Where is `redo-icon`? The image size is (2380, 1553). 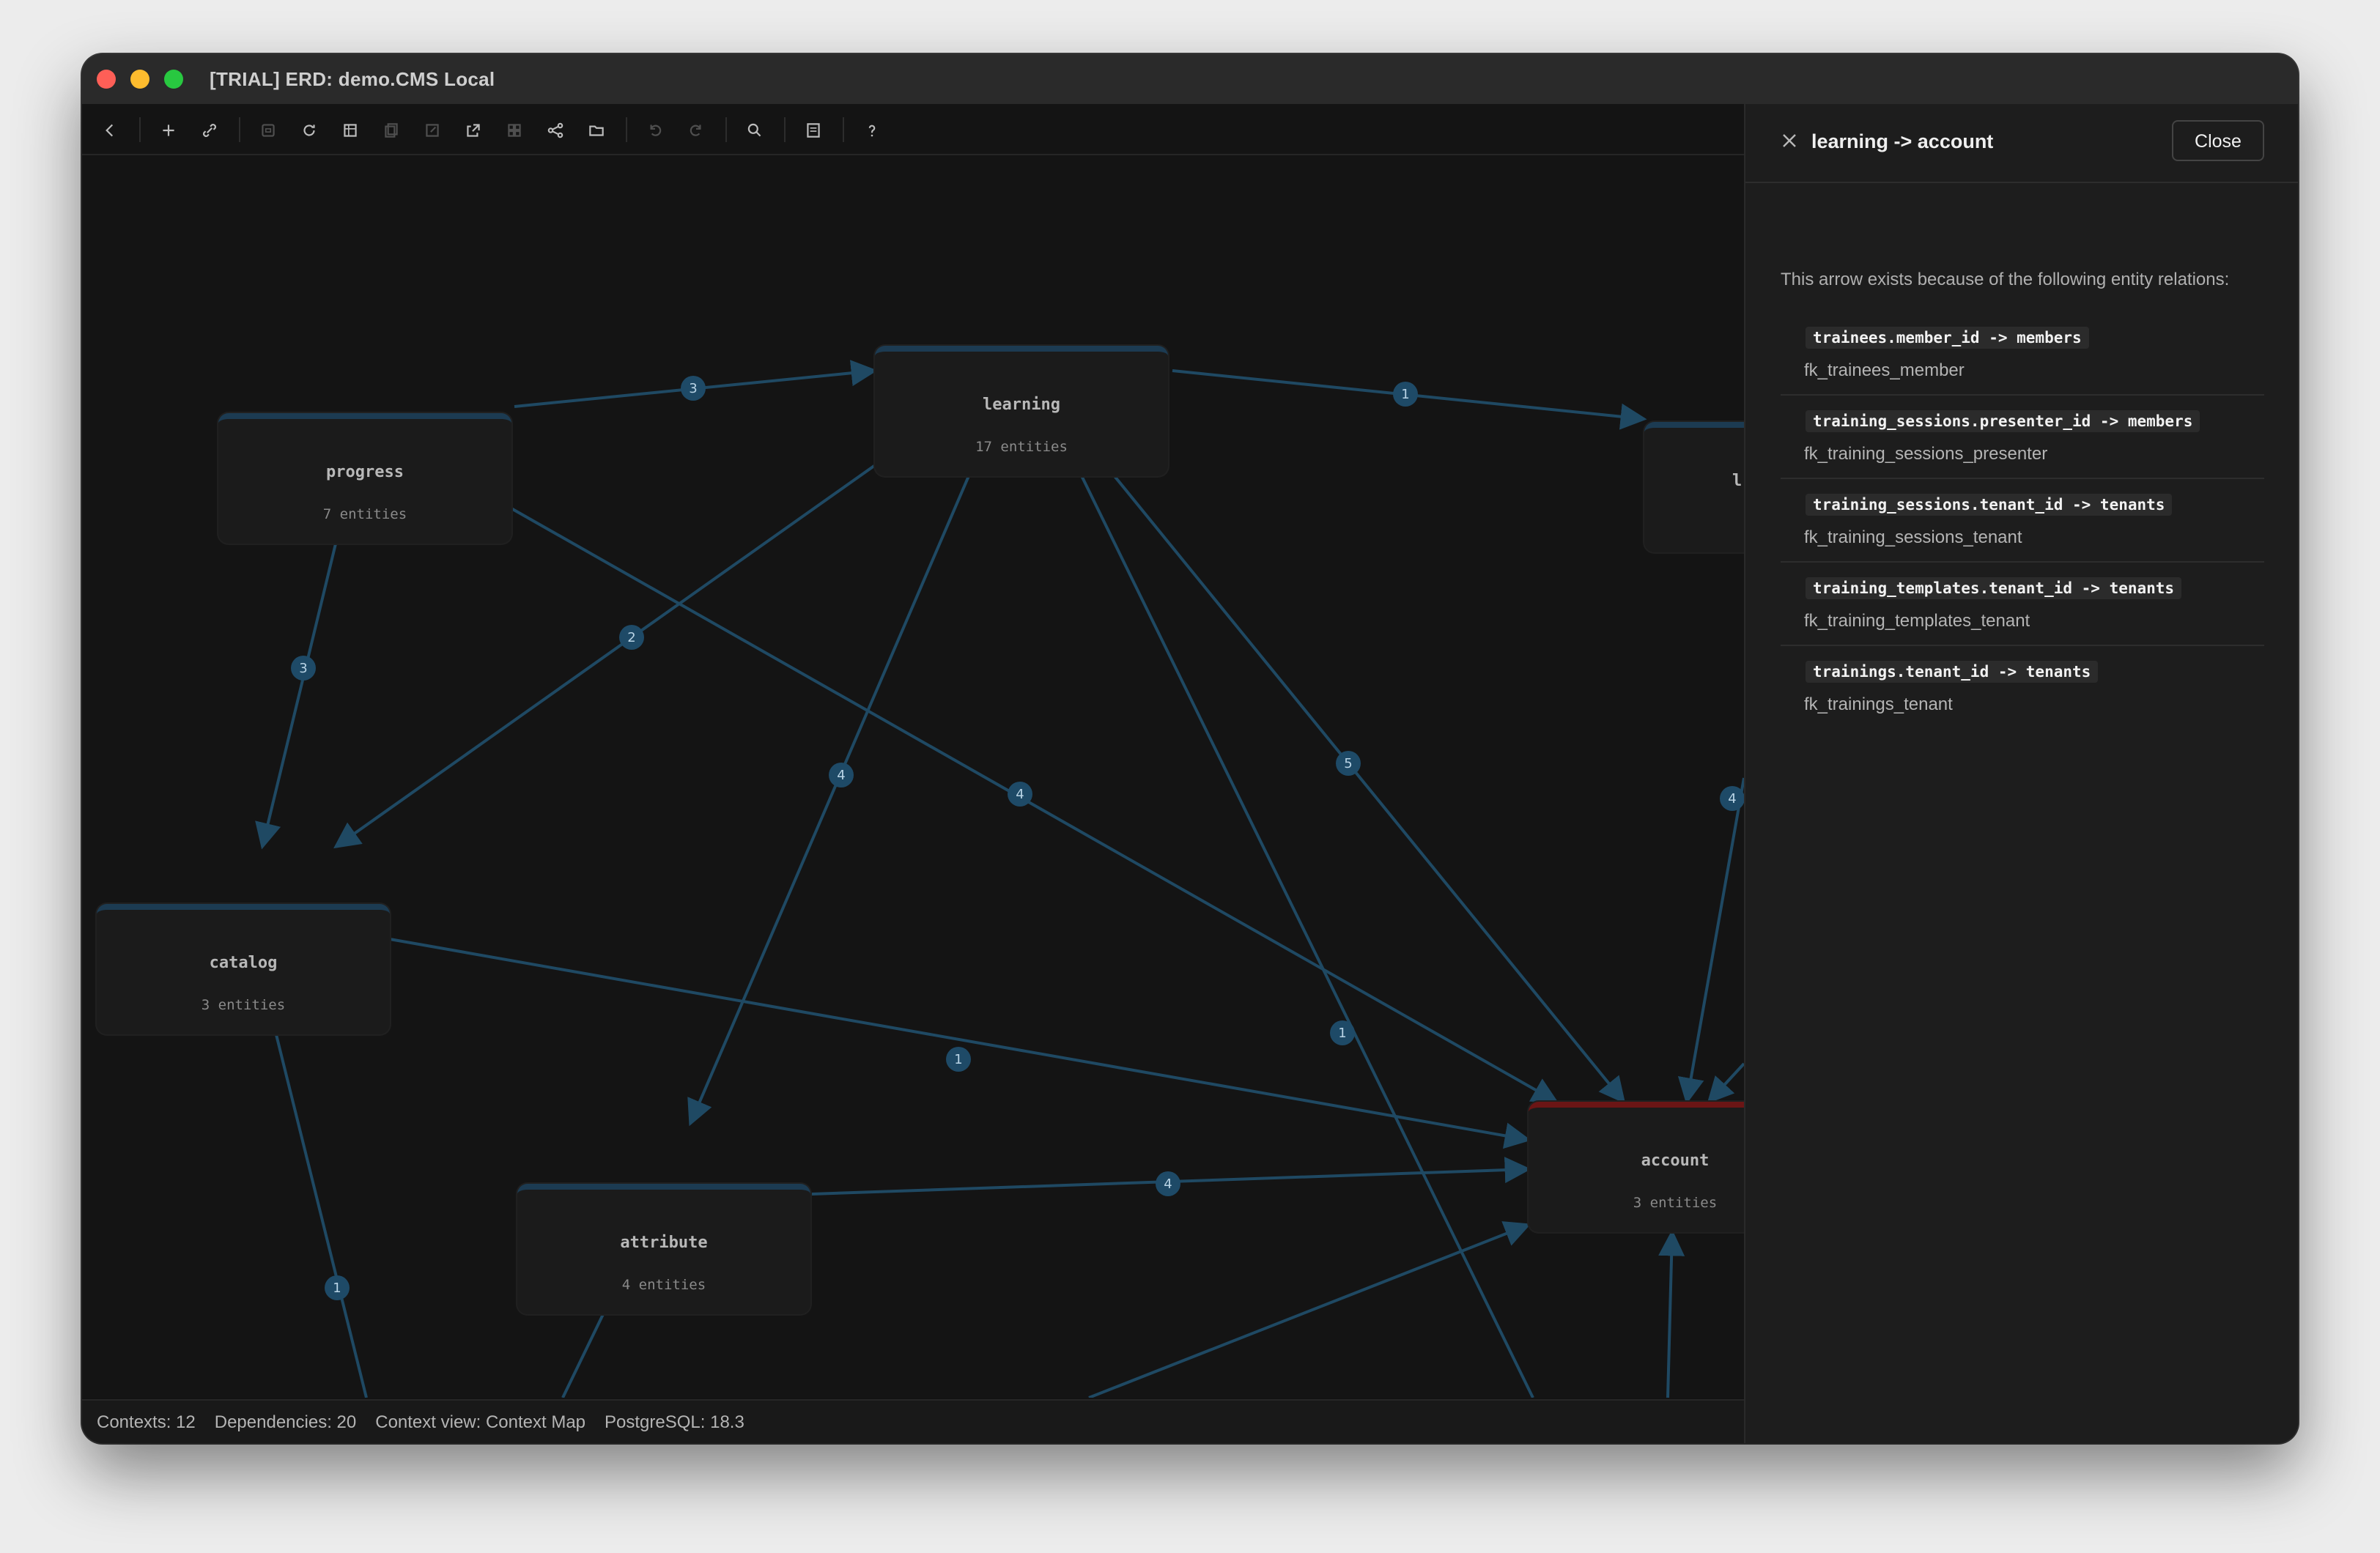
redo-icon is located at coordinates (695, 130).